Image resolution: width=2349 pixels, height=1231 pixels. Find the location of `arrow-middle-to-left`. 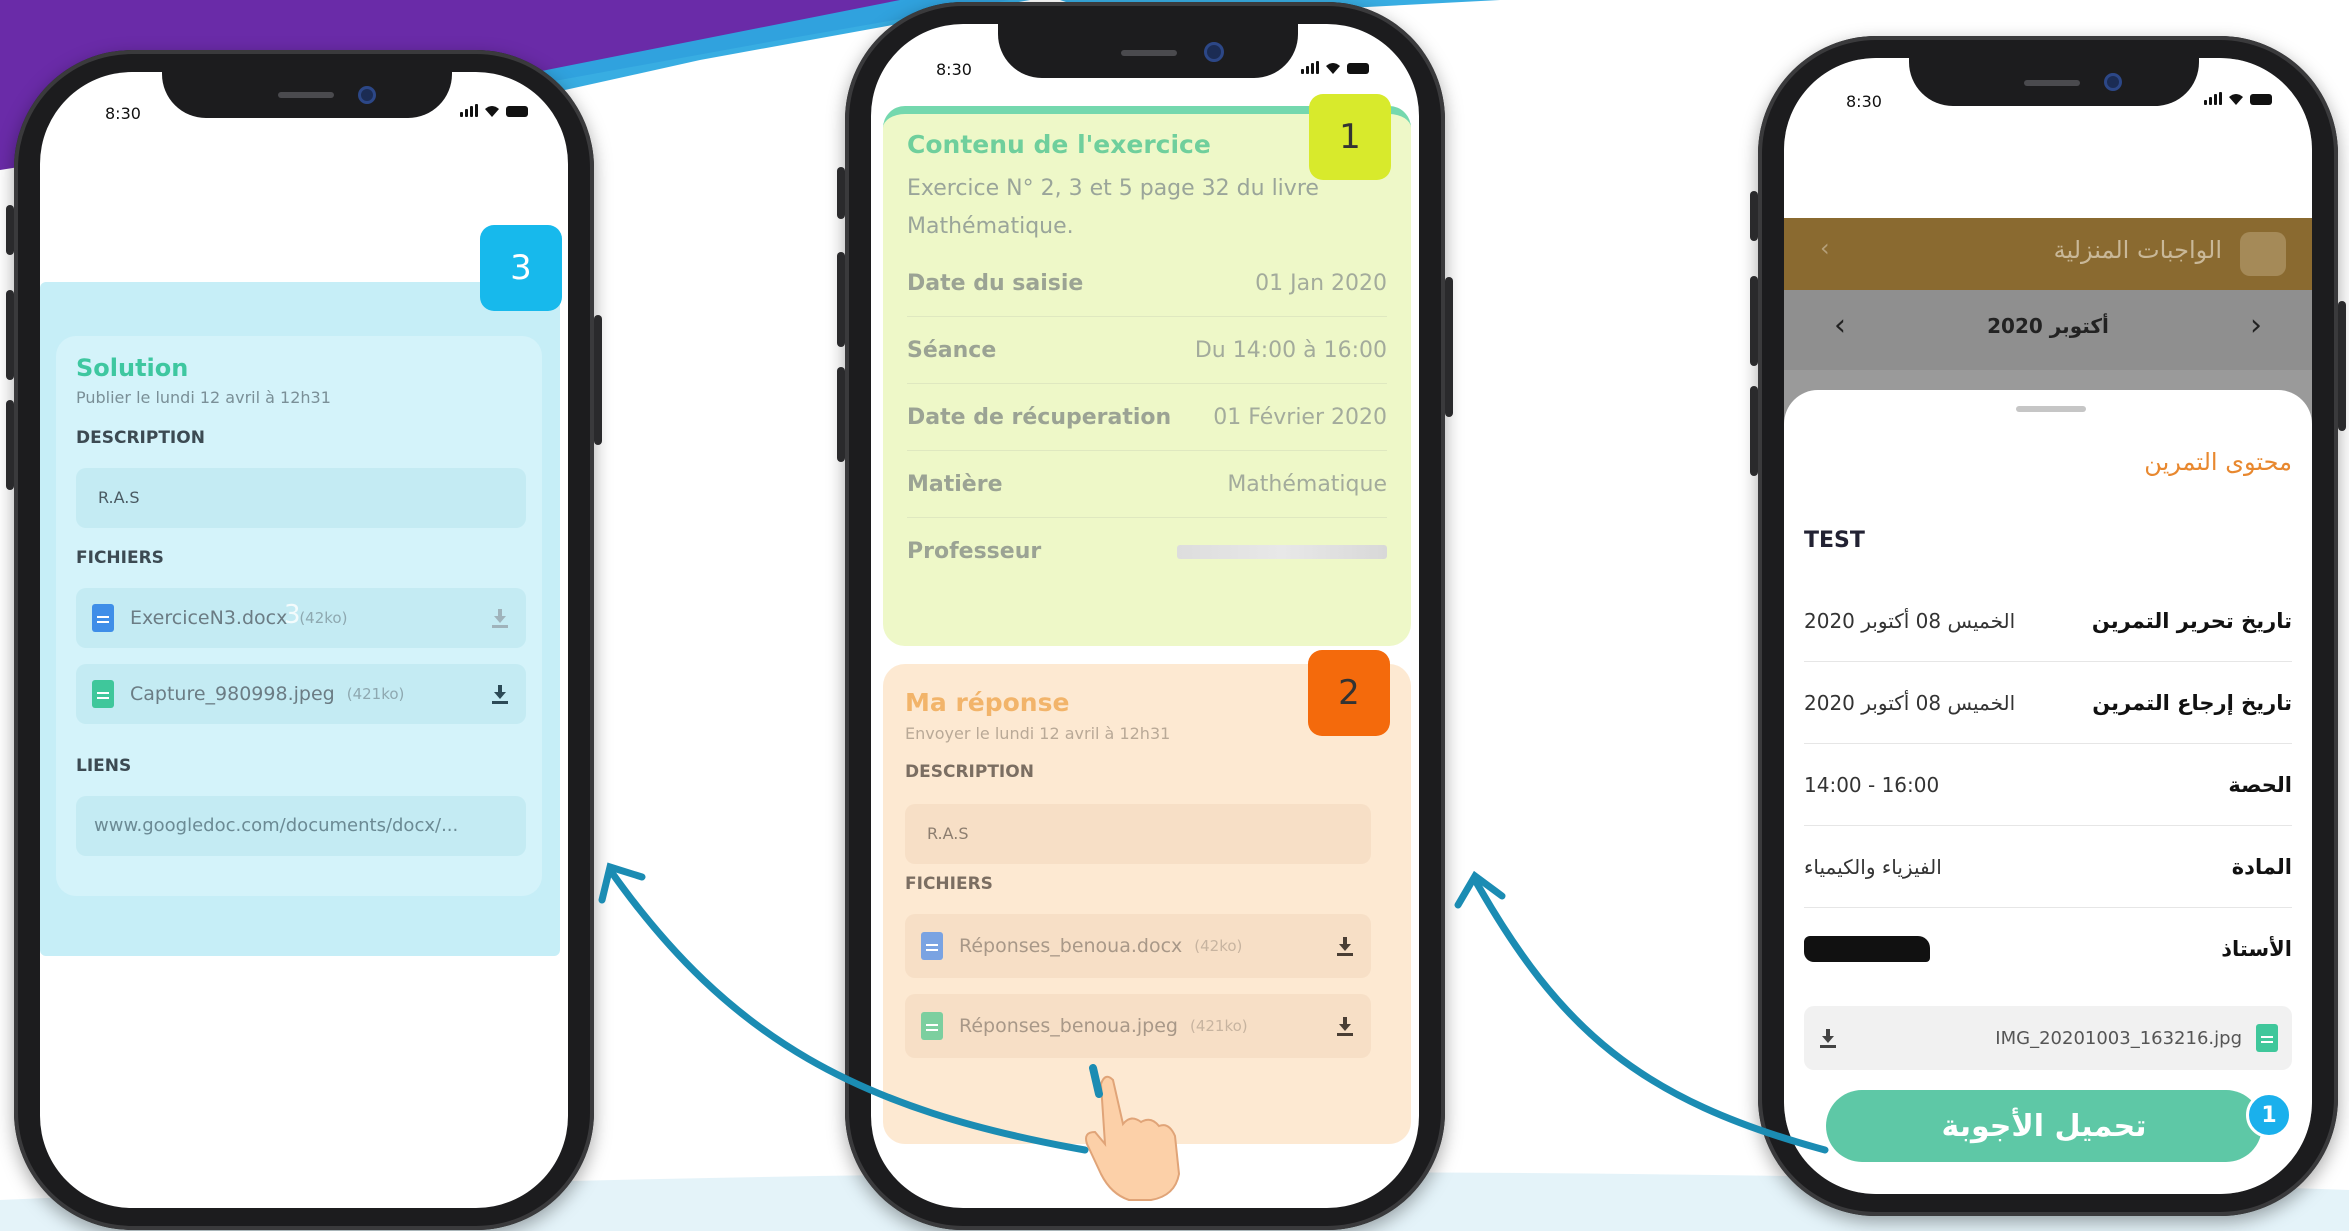

arrow-middle-to-left is located at coordinates (847, 1010).